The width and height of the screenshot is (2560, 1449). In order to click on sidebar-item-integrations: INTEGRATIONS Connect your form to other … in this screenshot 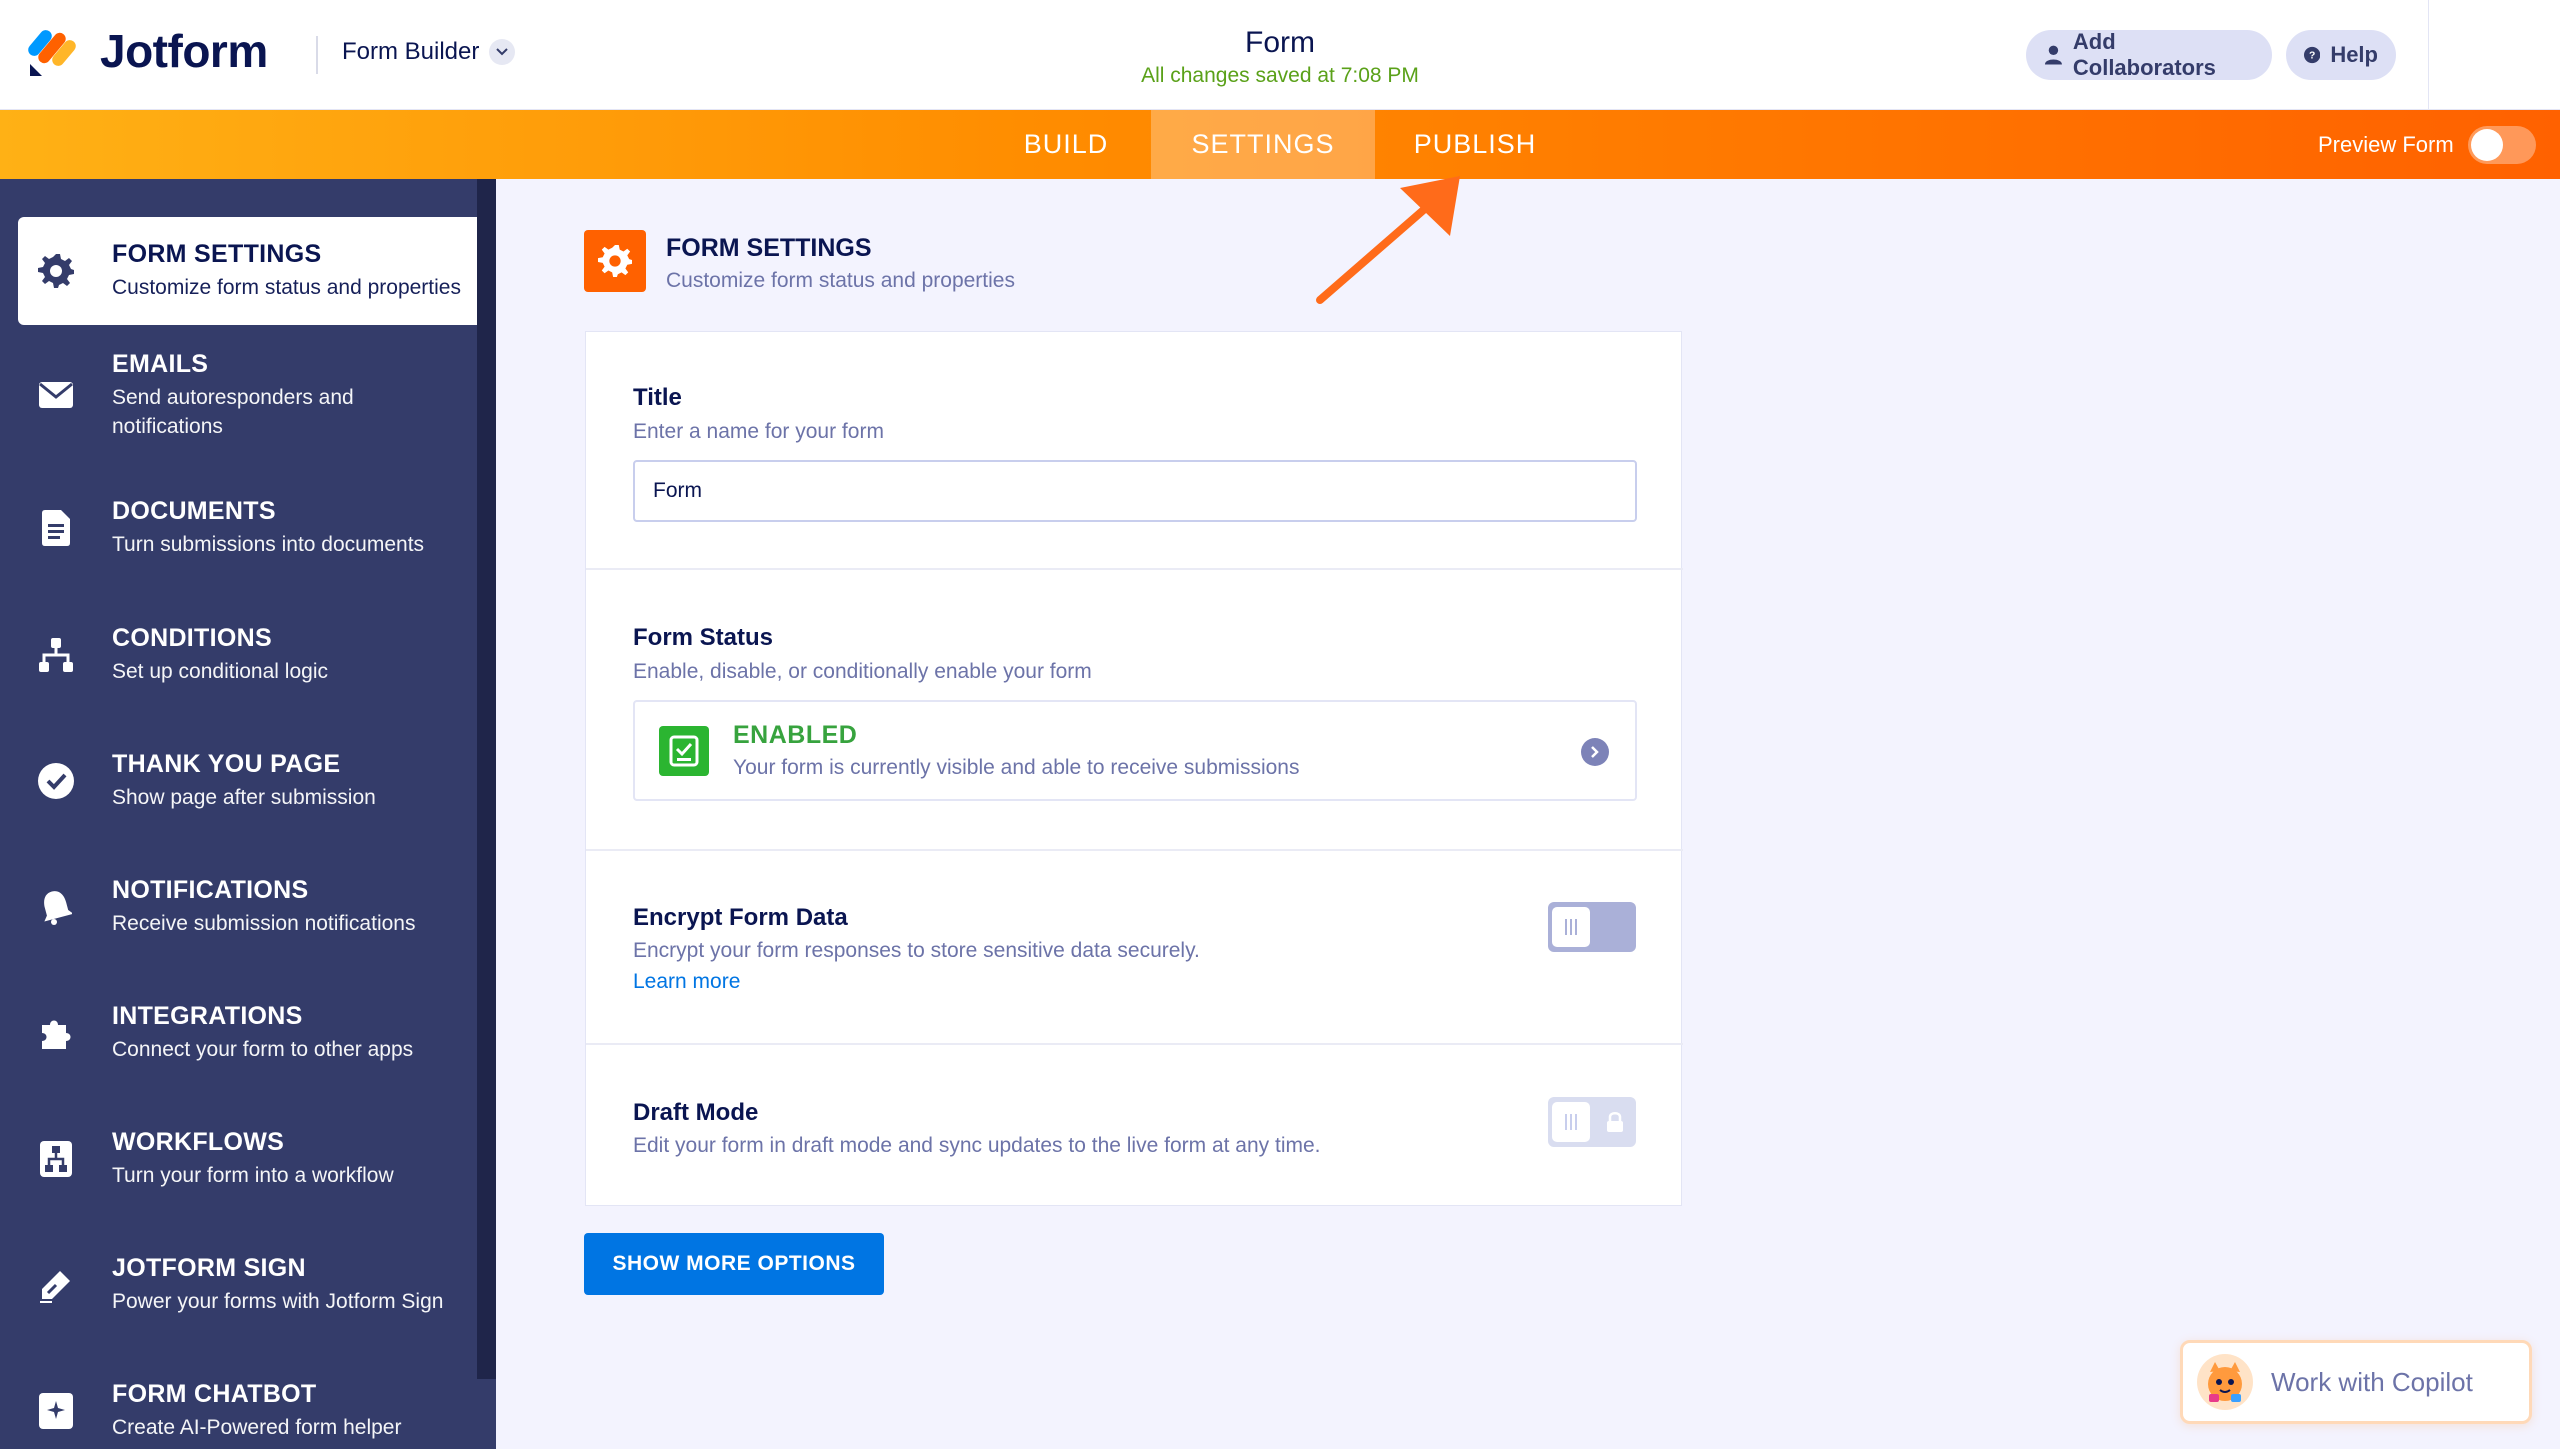, I will do `click(247, 1033)`.